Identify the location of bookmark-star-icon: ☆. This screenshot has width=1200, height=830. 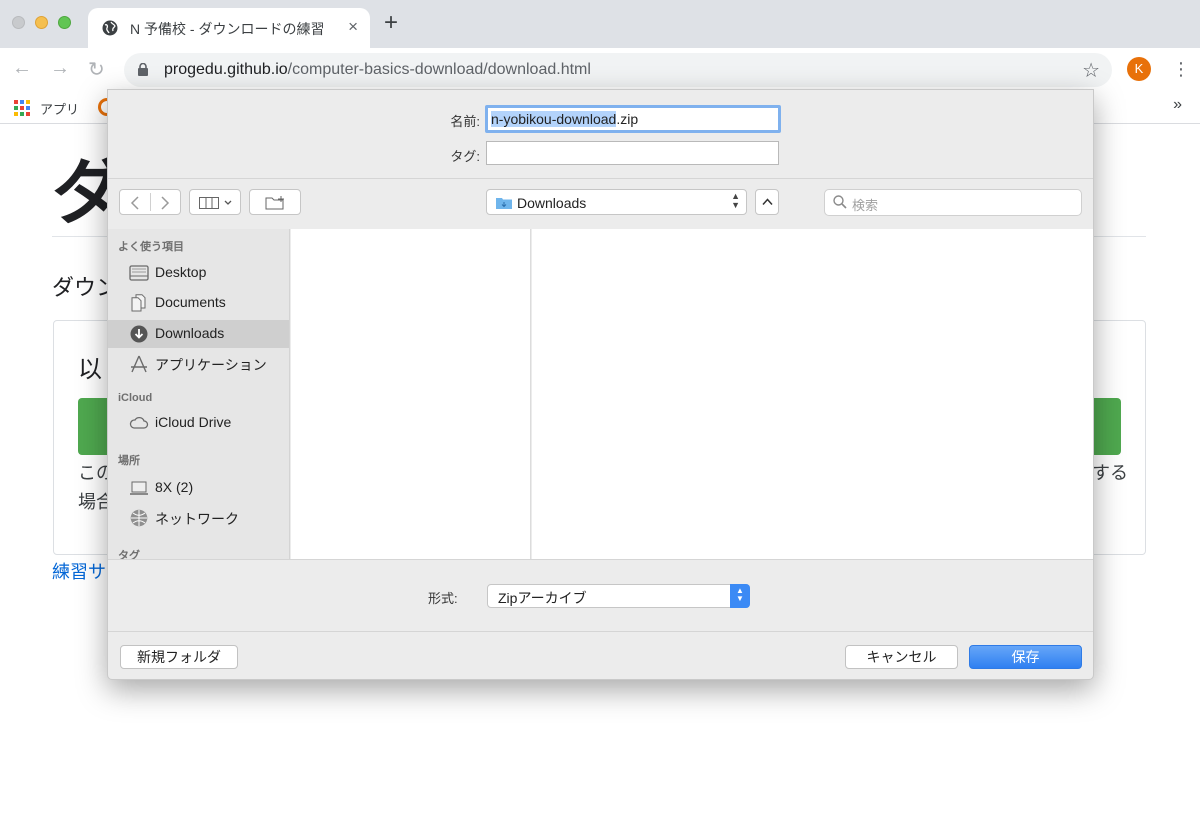
(1091, 70).